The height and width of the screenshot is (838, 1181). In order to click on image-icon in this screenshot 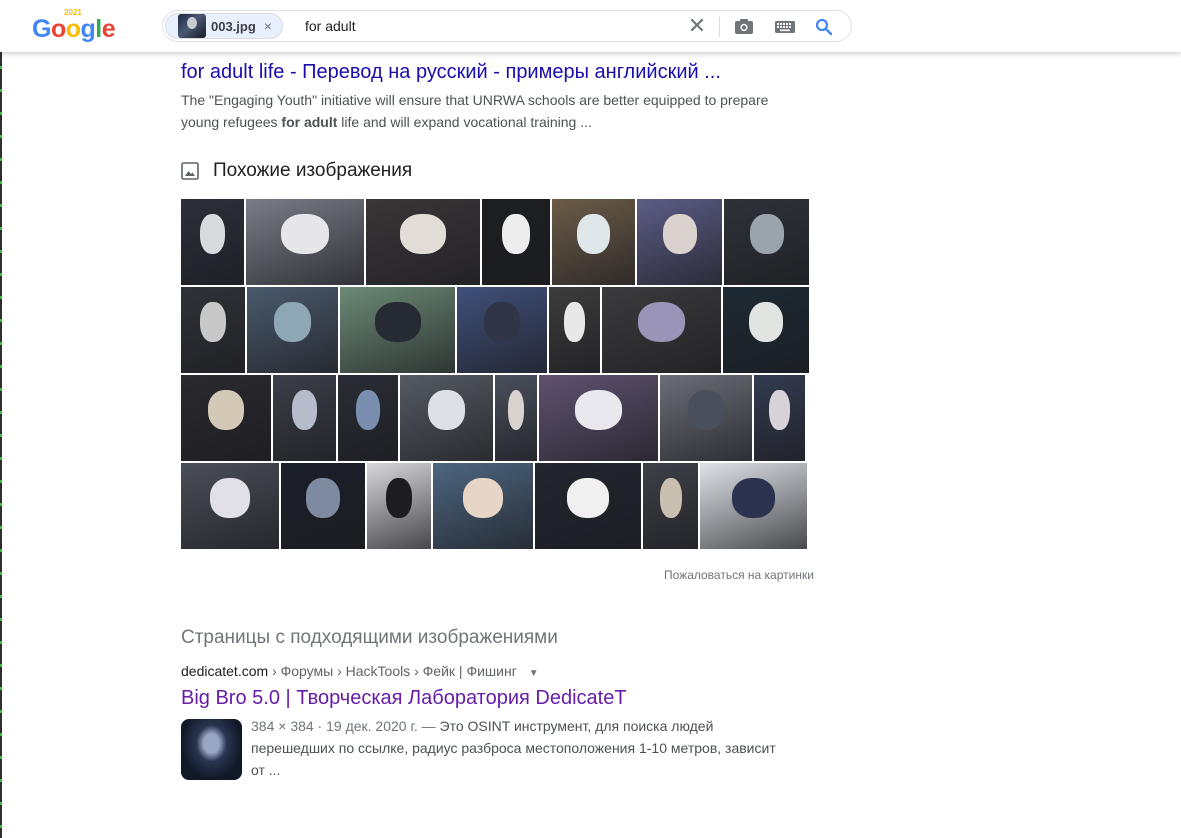, I will do `click(190, 171)`.